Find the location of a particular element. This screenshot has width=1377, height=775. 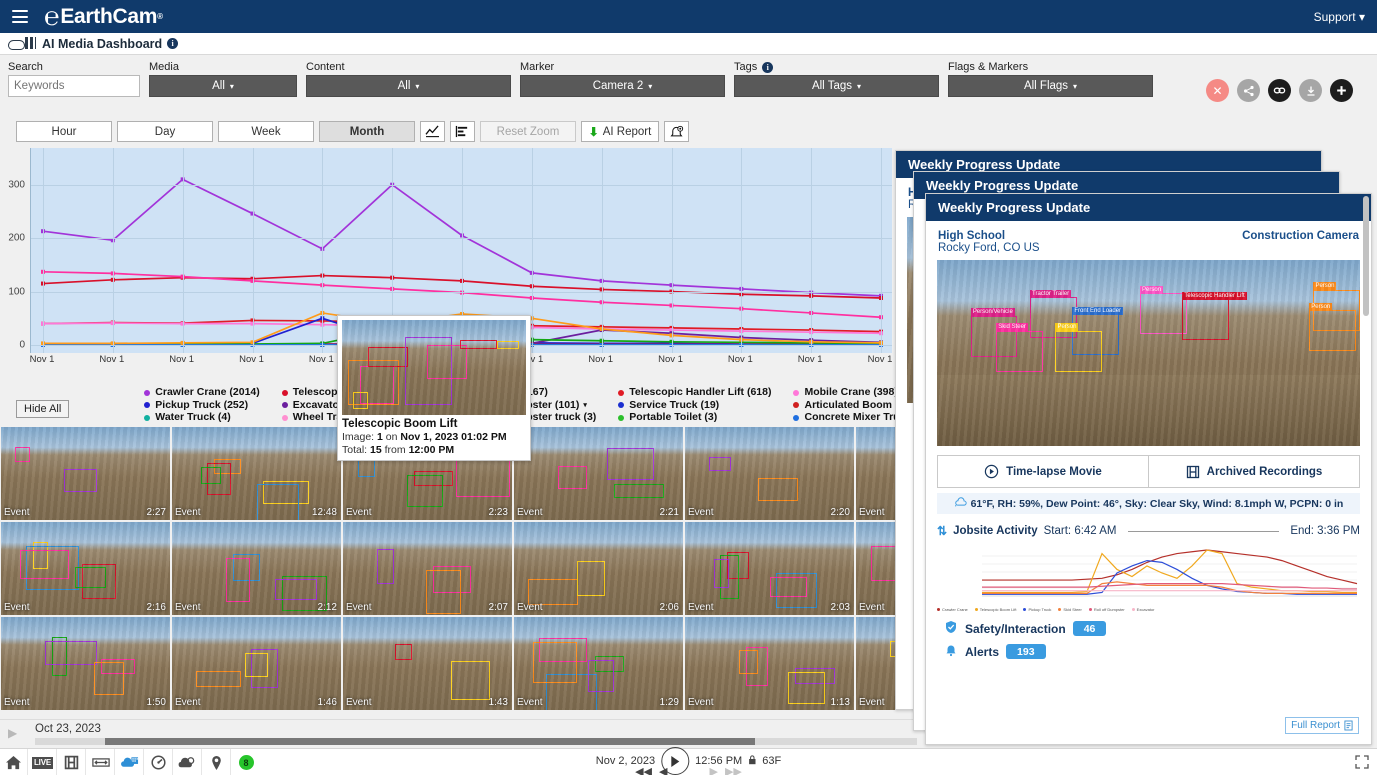

previous-button: ◀ is located at coordinates (663, 770).